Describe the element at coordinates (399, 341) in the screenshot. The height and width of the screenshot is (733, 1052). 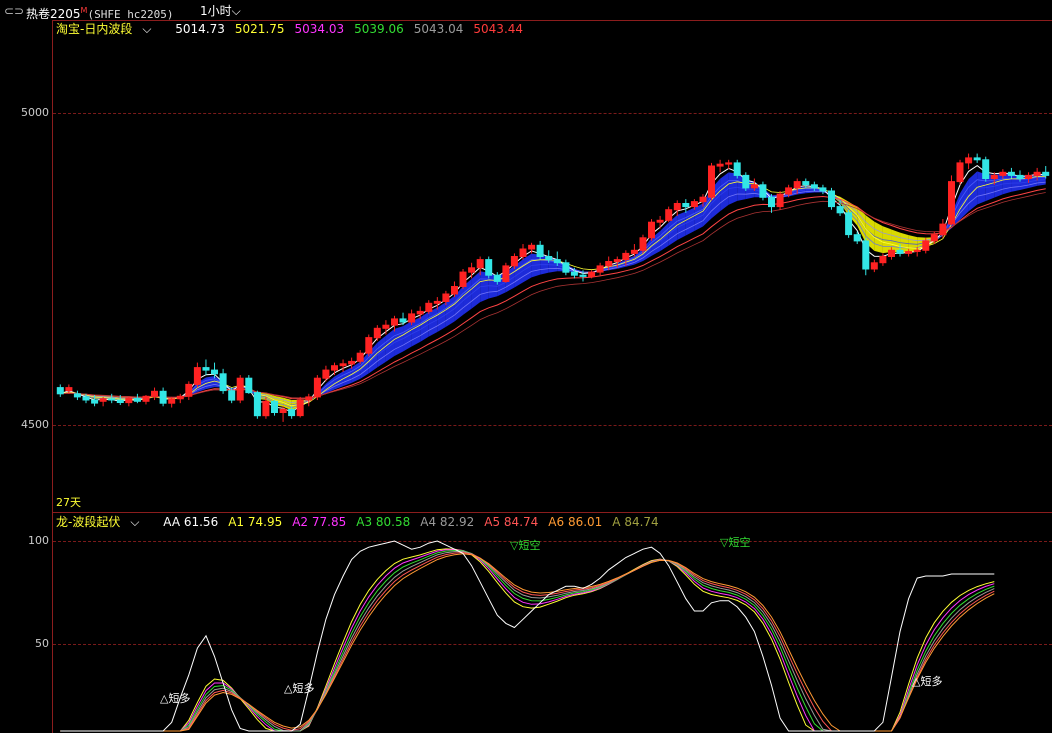
I see `ribbon-segment` at that location.